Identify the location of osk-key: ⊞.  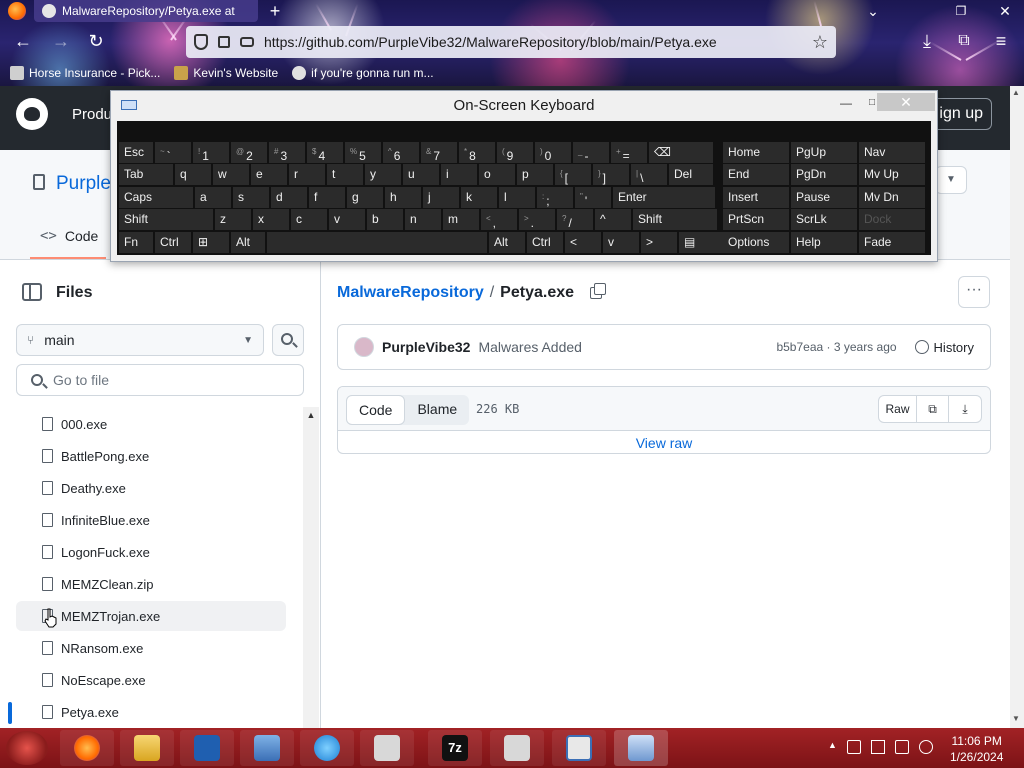
(211, 242).